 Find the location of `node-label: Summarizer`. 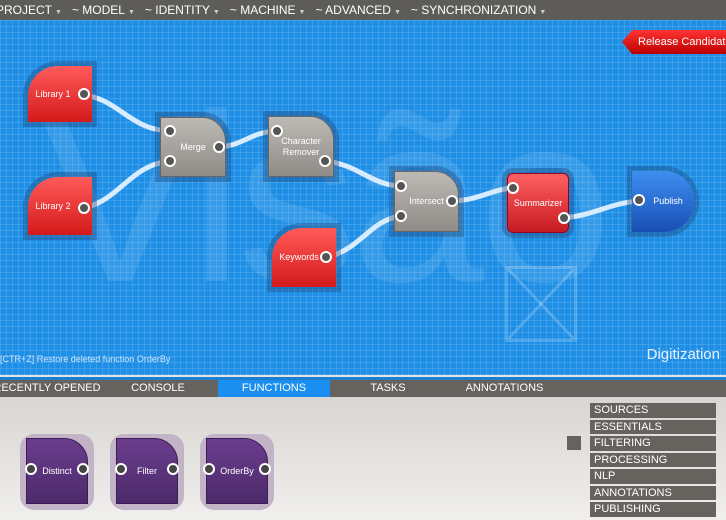

node-label: Summarizer is located at coordinates (538, 202).